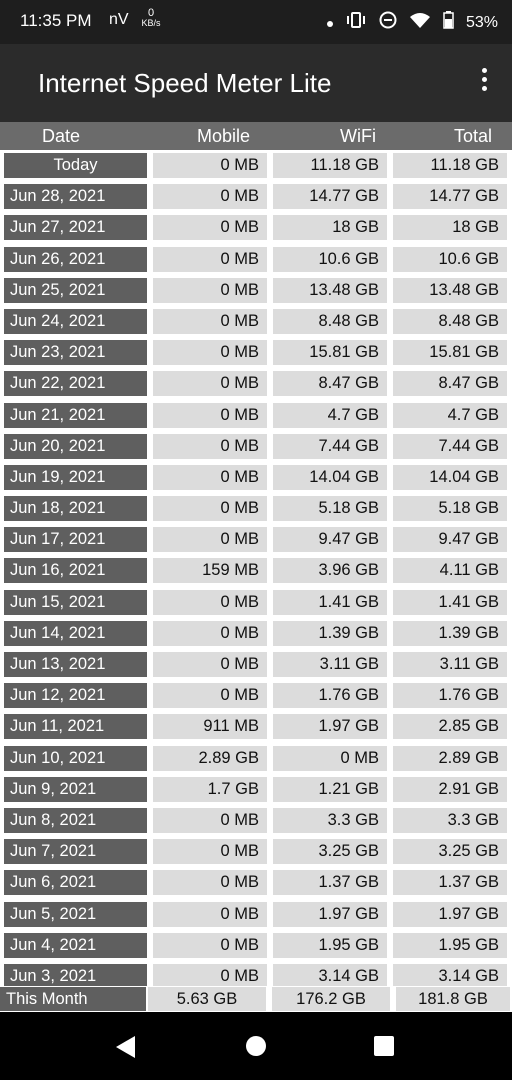 This screenshot has width=512, height=1080. I want to click on row-wifi: 1.41 GB, so click(330, 602).